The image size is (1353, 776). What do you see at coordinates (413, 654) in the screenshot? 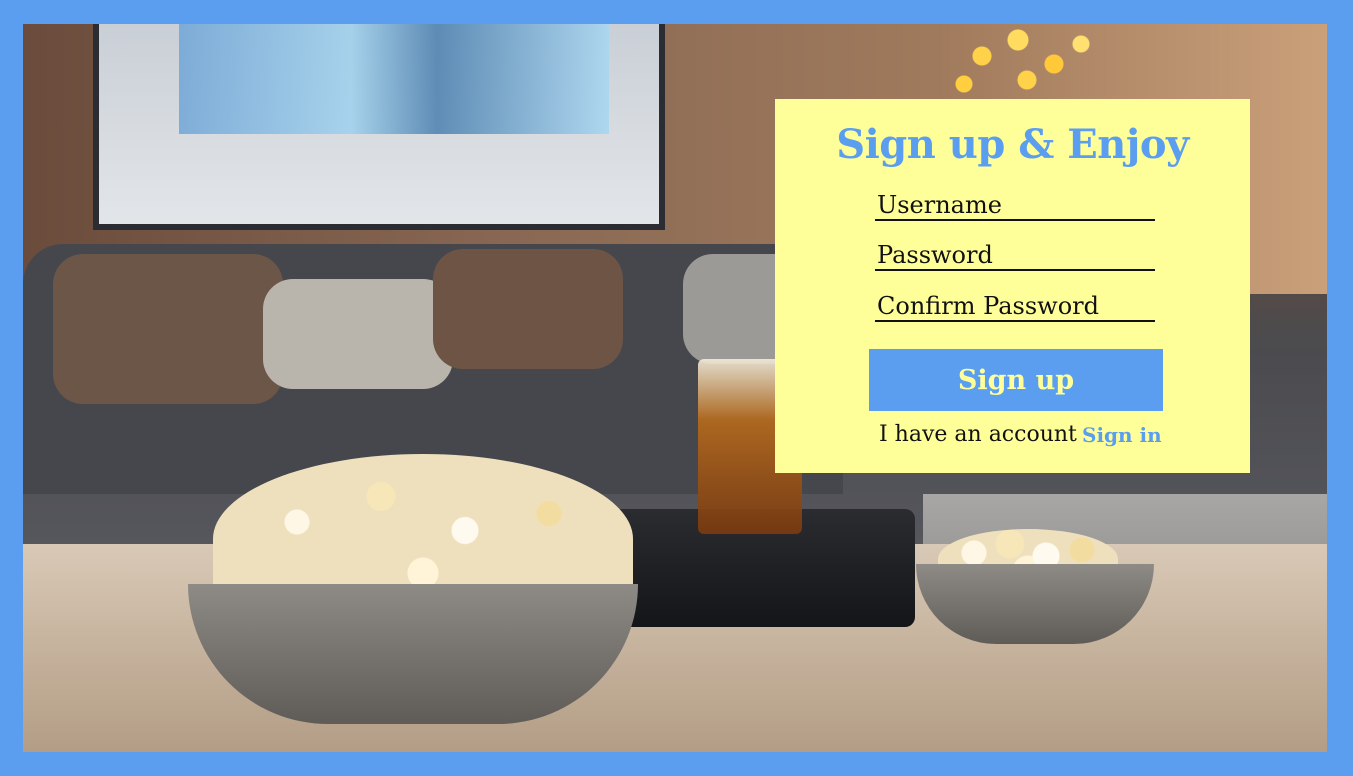
I see `popcorn-bowl` at bounding box center [413, 654].